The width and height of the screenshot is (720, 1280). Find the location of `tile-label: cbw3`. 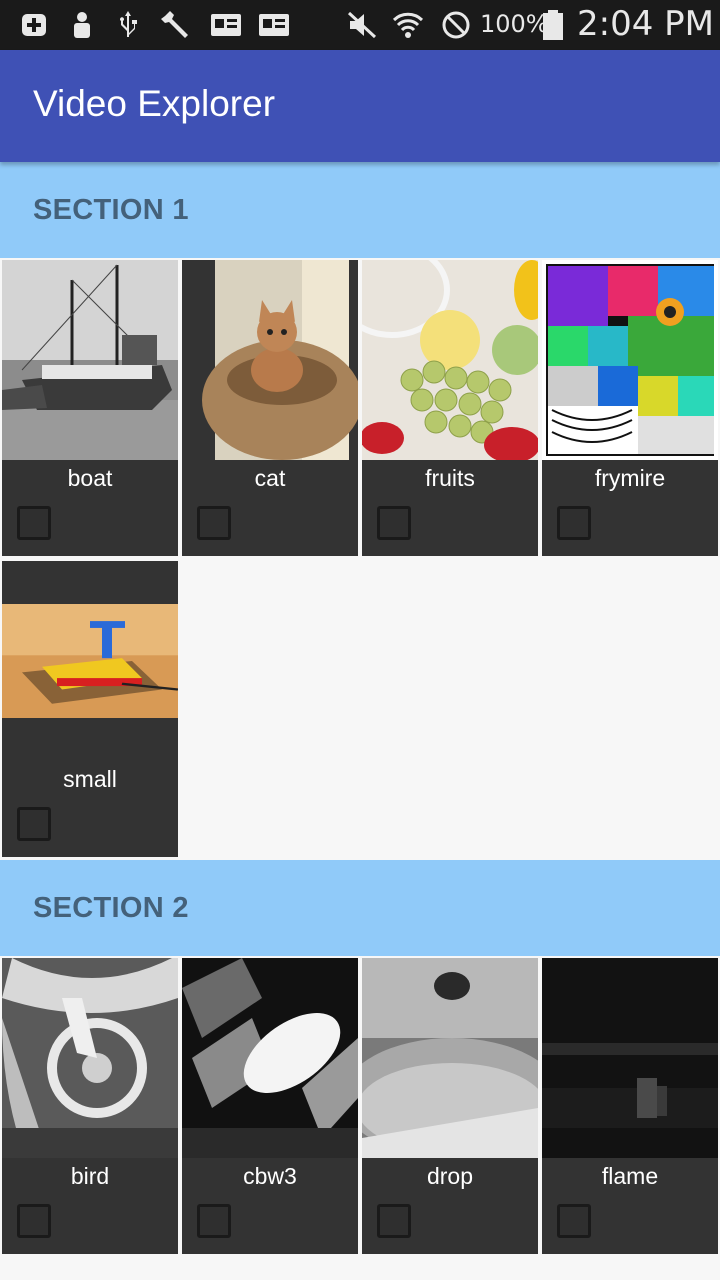

tile-label: cbw3 is located at coordinates (270, 1176).